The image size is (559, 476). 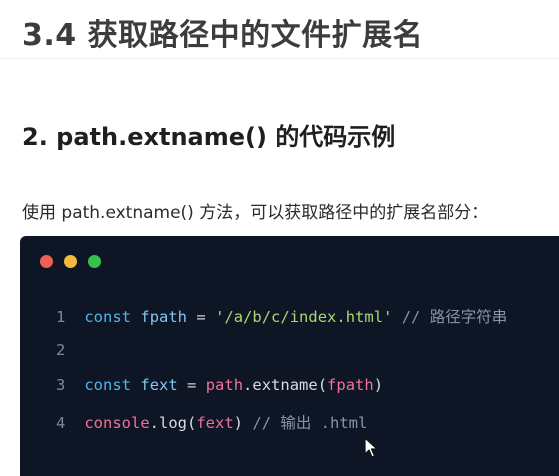 What do you see at coordinates (209, 137) in the screenshot?
I see `section-heading: 2. path.extname() 的代码示例` at bounding box center [209, 137].